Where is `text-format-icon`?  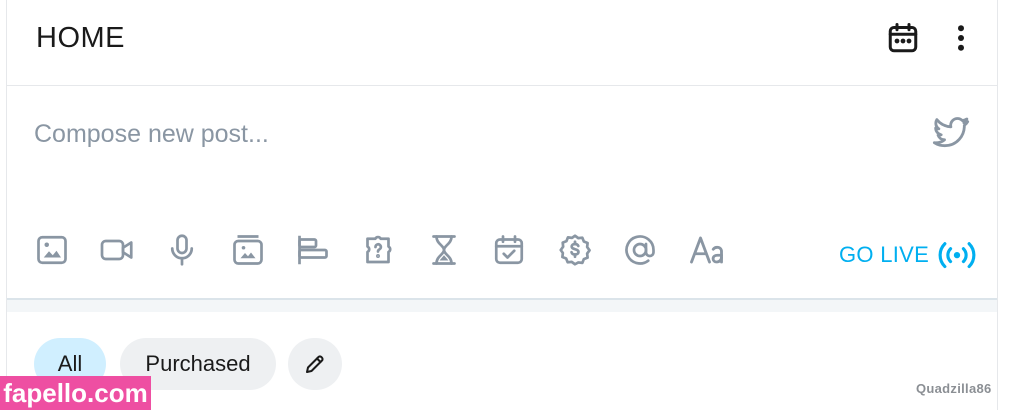
text-format-icon is located at coordinates (708, 250).